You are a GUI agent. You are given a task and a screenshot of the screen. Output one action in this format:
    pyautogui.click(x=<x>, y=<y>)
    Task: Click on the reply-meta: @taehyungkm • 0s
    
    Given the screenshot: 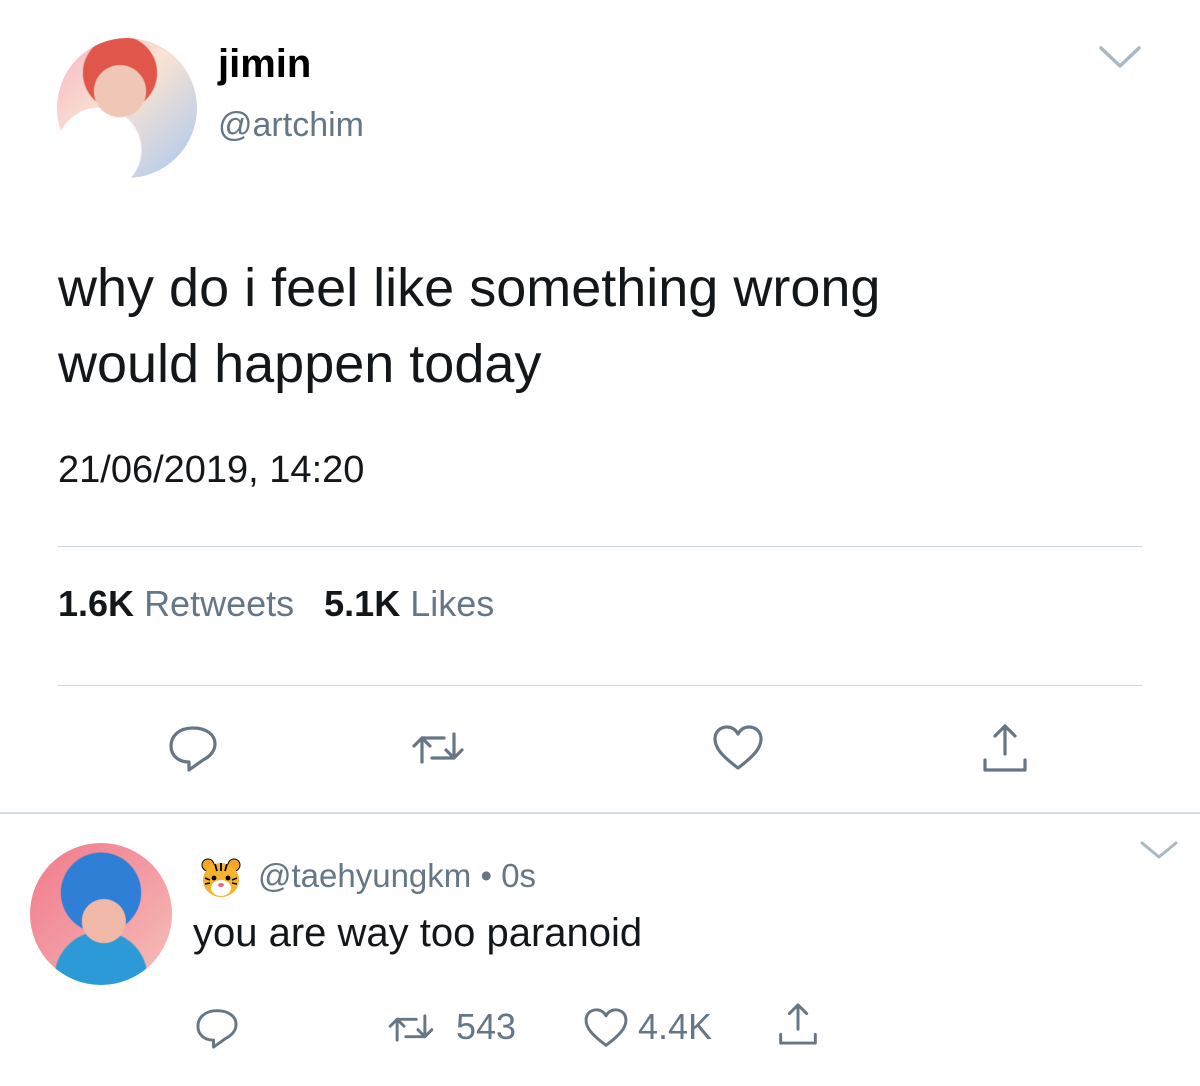 What is the action you would take?
    pyautogui.click(x=397, y=876)
    